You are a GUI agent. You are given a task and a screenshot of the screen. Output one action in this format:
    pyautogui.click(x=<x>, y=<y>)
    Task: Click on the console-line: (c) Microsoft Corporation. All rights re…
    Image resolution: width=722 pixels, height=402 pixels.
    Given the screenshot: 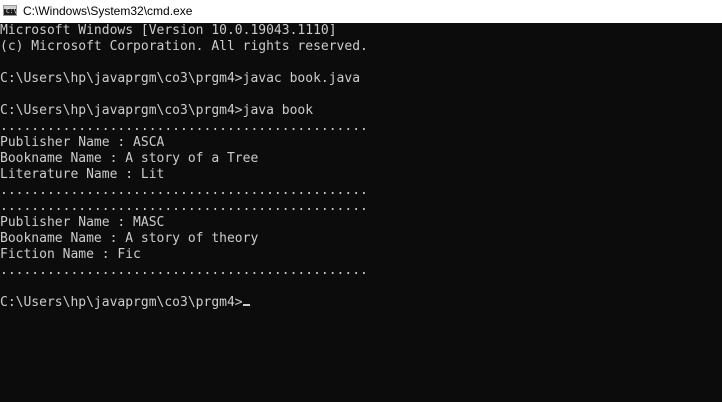 What is the action you would take?
    pyautogui.click(x=184, y=46)
    